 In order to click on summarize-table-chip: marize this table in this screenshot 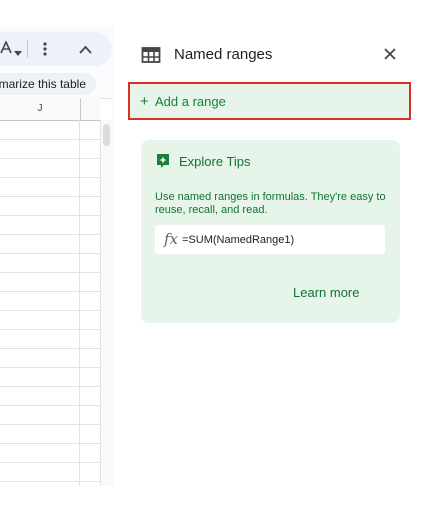, I will do `click(48, 84)`.